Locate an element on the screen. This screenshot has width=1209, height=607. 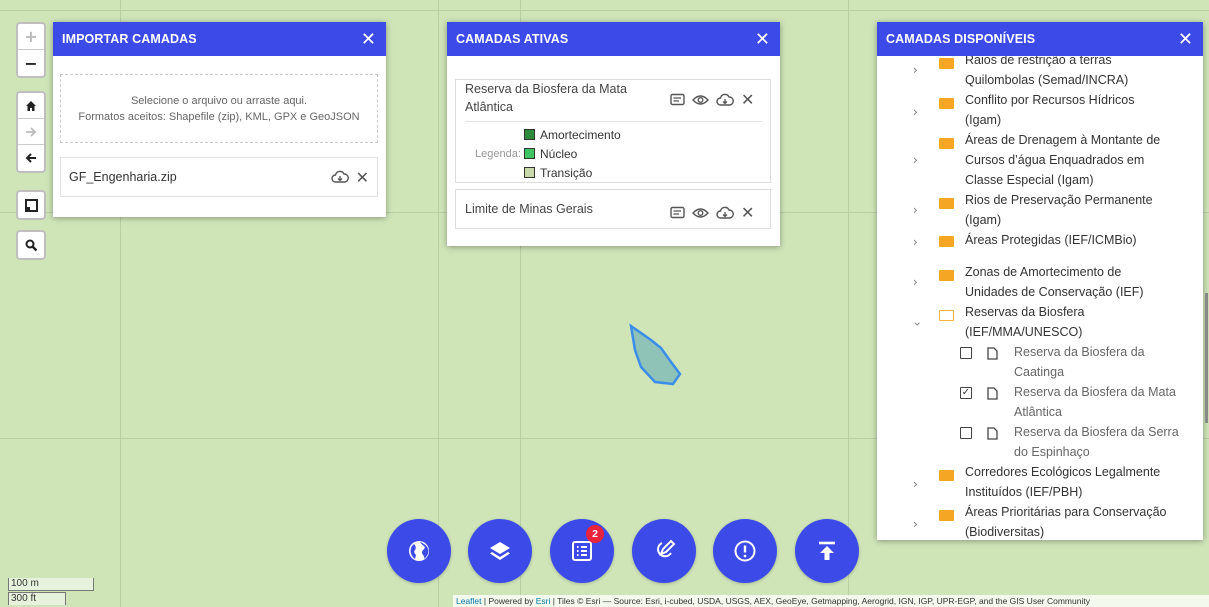
map-polygon is located at coordinates (655, 356).